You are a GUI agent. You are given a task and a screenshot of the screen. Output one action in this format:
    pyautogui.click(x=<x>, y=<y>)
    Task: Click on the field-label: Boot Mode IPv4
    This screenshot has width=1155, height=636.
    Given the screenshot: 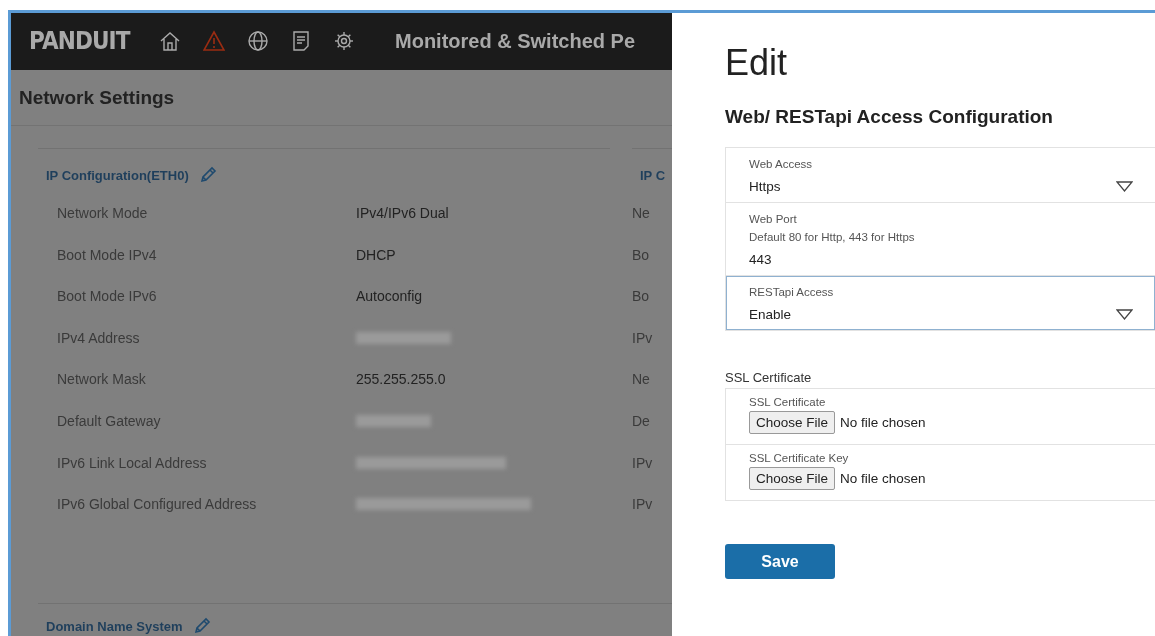 What is the action you would take?
    pyautogui.click(x=107, y=254)
    